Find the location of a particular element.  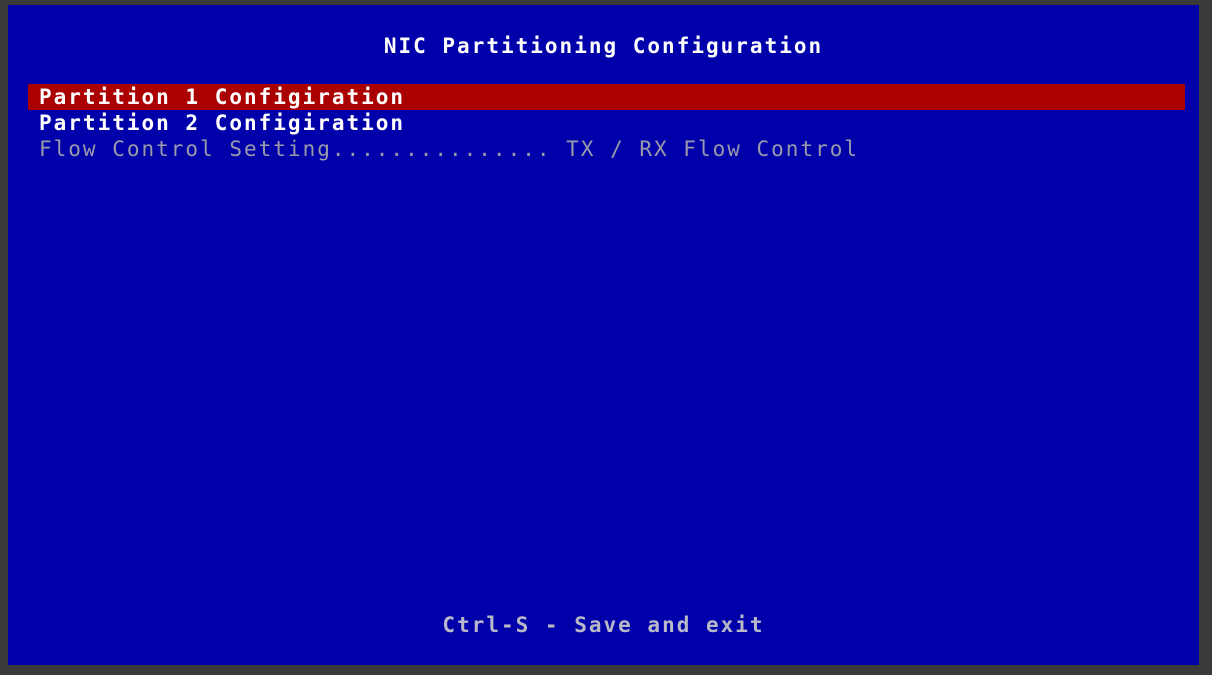

menu-item-partition-2: Partition 2 Configiration is located at coordinates (606, 123).